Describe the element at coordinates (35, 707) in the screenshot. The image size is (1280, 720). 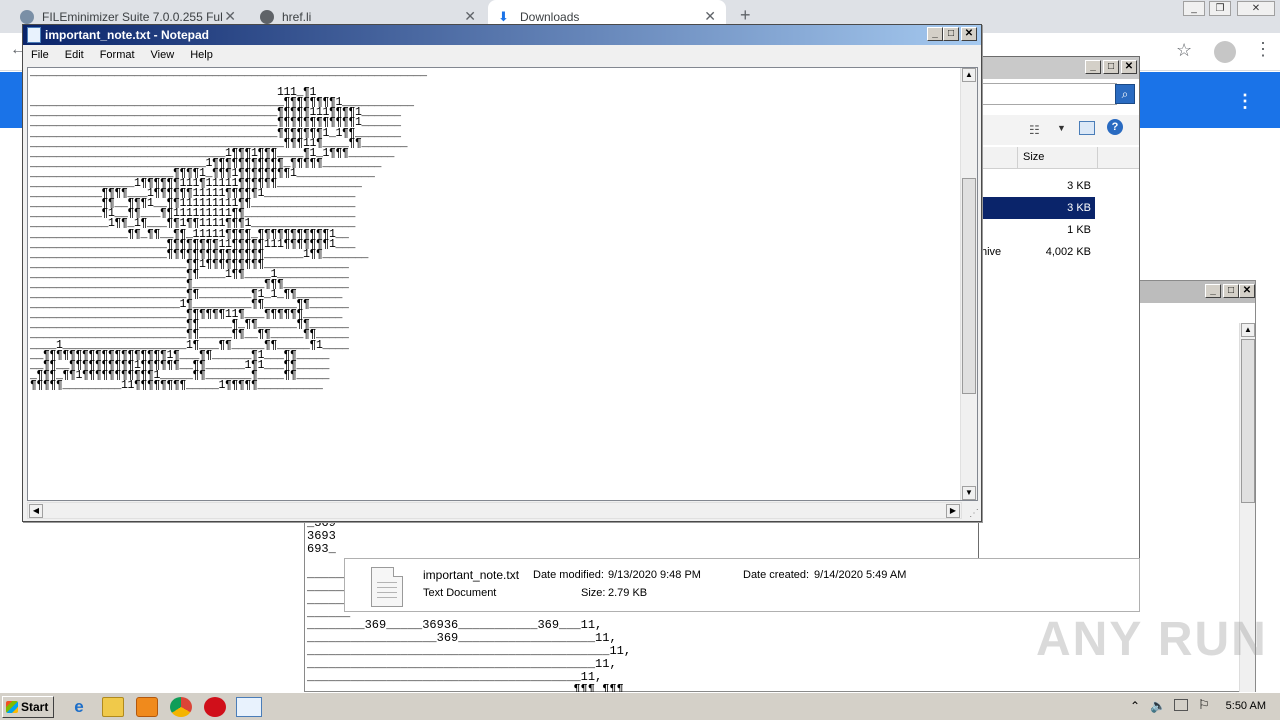
I see `start-label: Start` at that location.